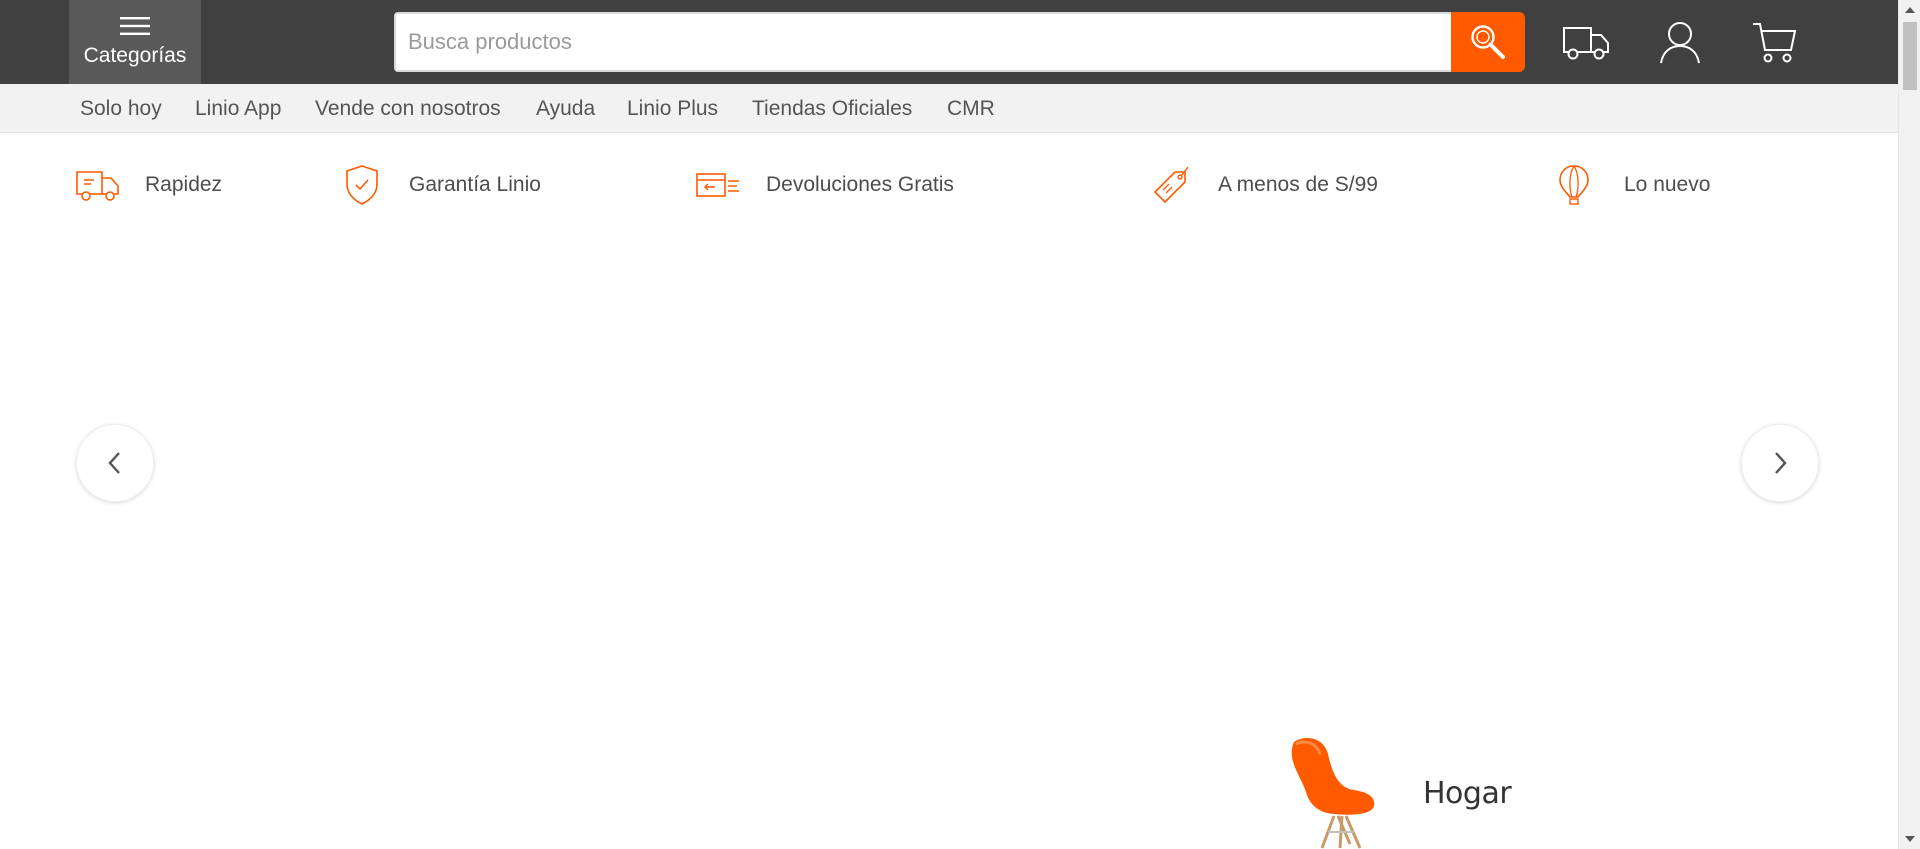 The image size is (1920, 849). Describe the element at coordinates (1574, 185) in the screenshot. I see `balloon-icon` at that location.